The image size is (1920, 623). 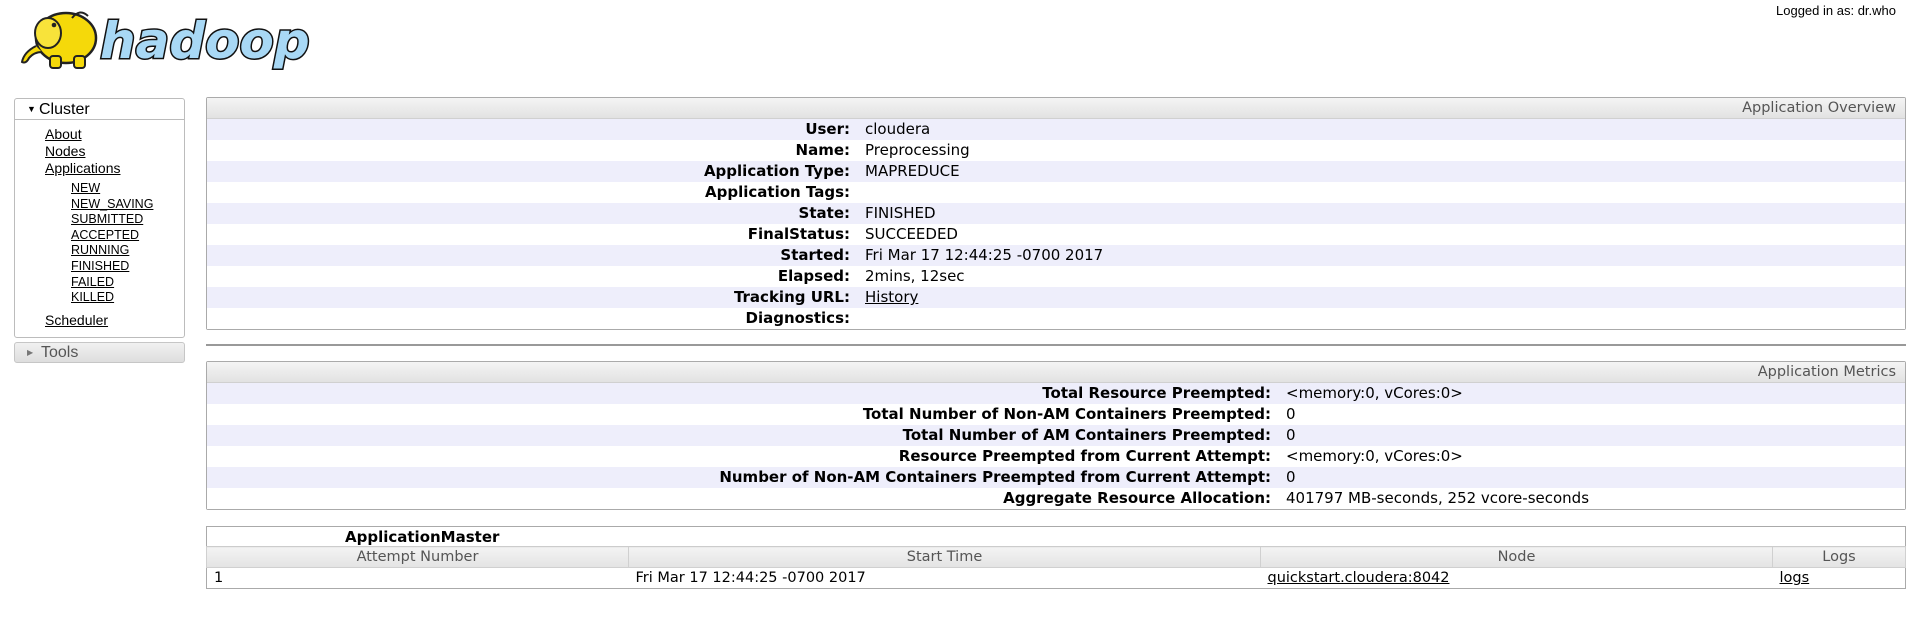 What do you see at coordinates (1084, 456) in the screenshot?
I see `info-key: Resource Preempted from Current Attempt:` at bounding box center [1084, 456].